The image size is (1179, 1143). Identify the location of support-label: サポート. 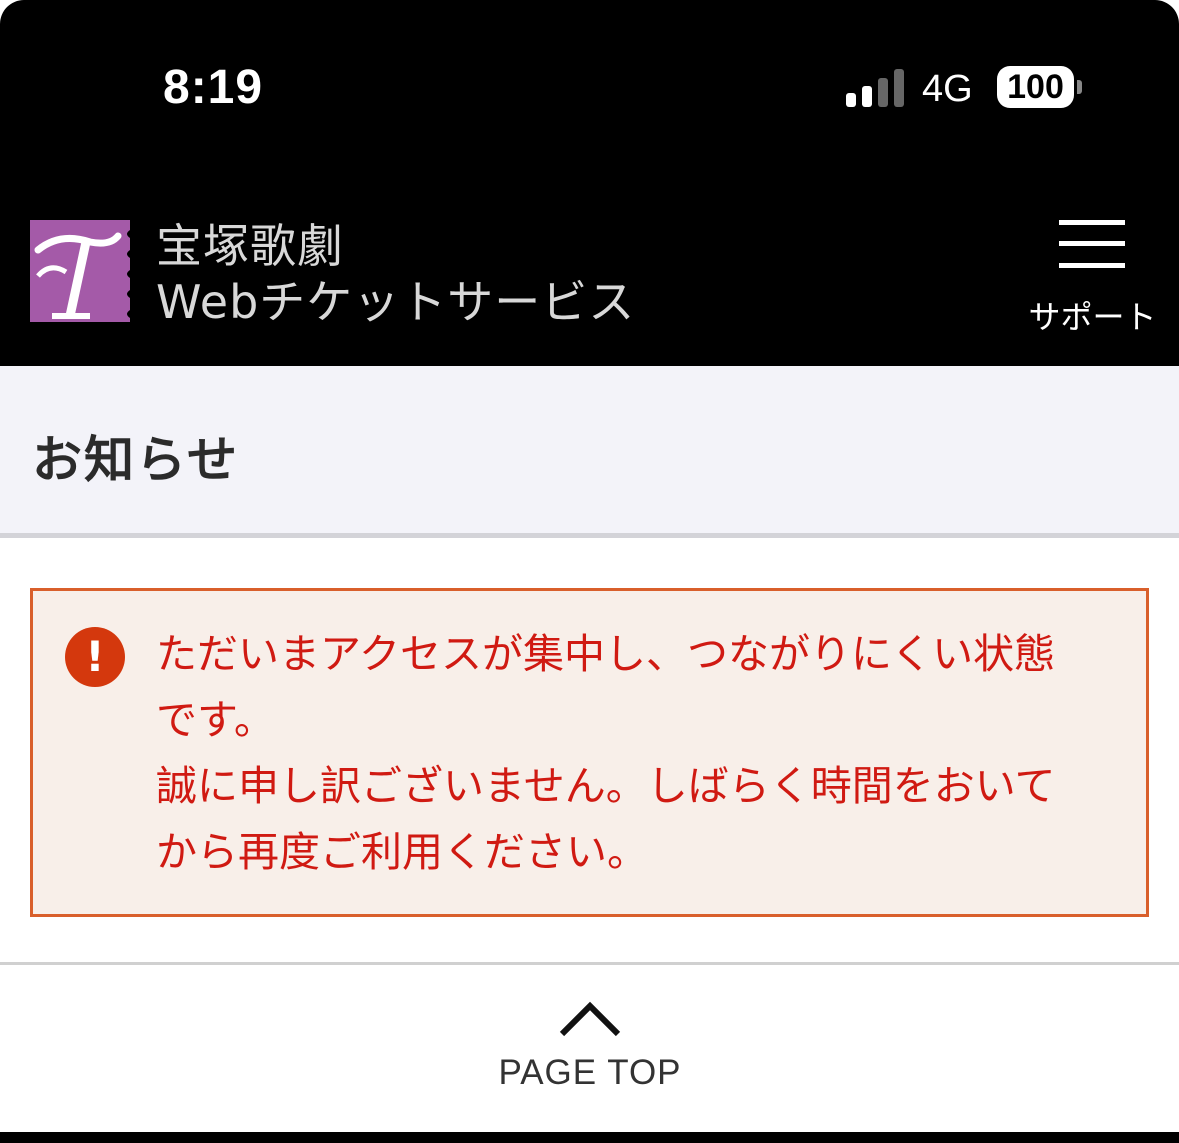
(1092, 317).